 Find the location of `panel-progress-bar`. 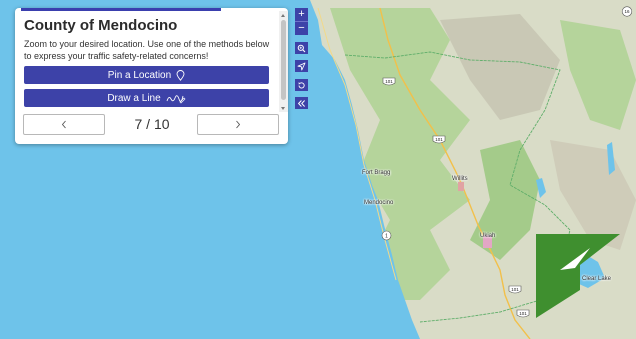

panel-progress-bar is located at coordinates (121, 9).